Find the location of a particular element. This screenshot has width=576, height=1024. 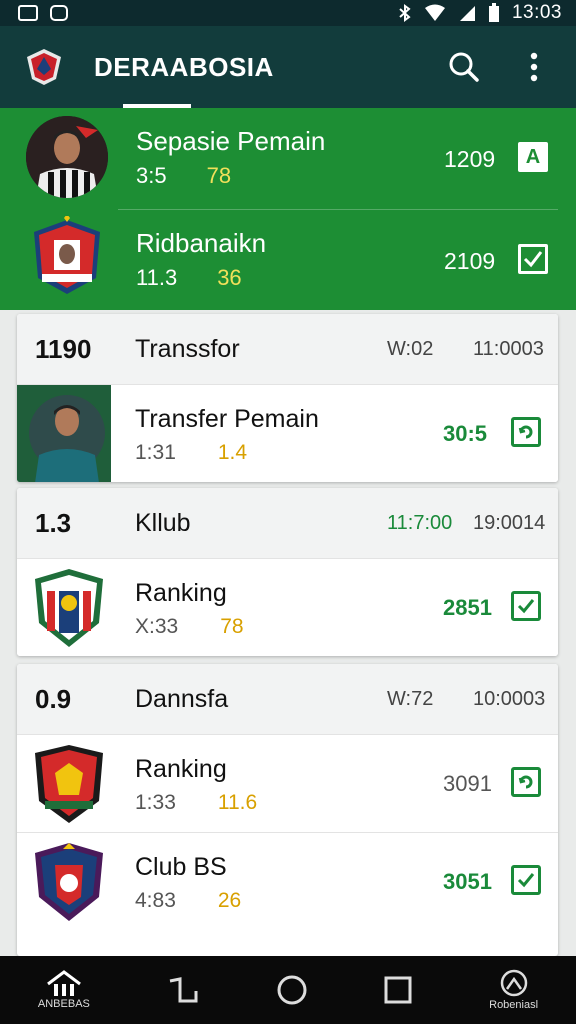

row-value: 30:5 is located at coordinates (465, 433).